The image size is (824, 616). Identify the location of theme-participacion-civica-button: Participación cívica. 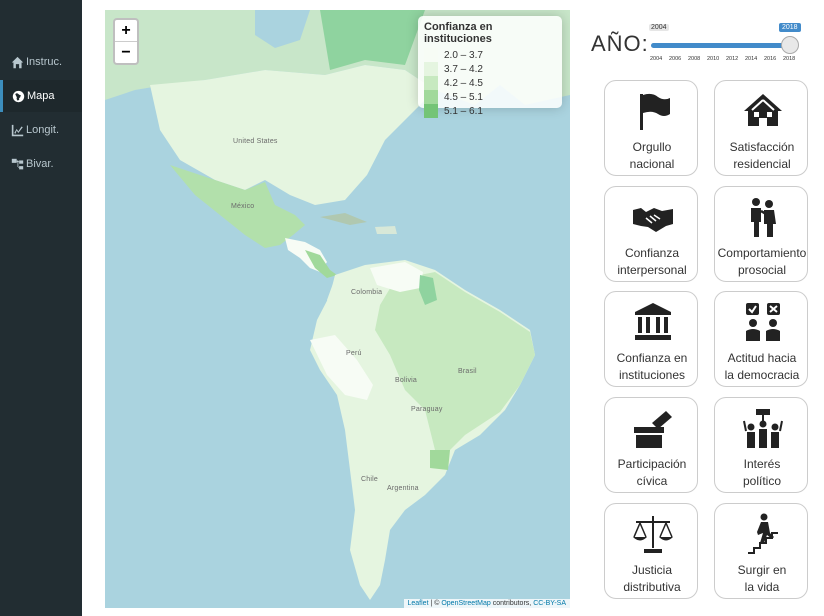
(651, 445).